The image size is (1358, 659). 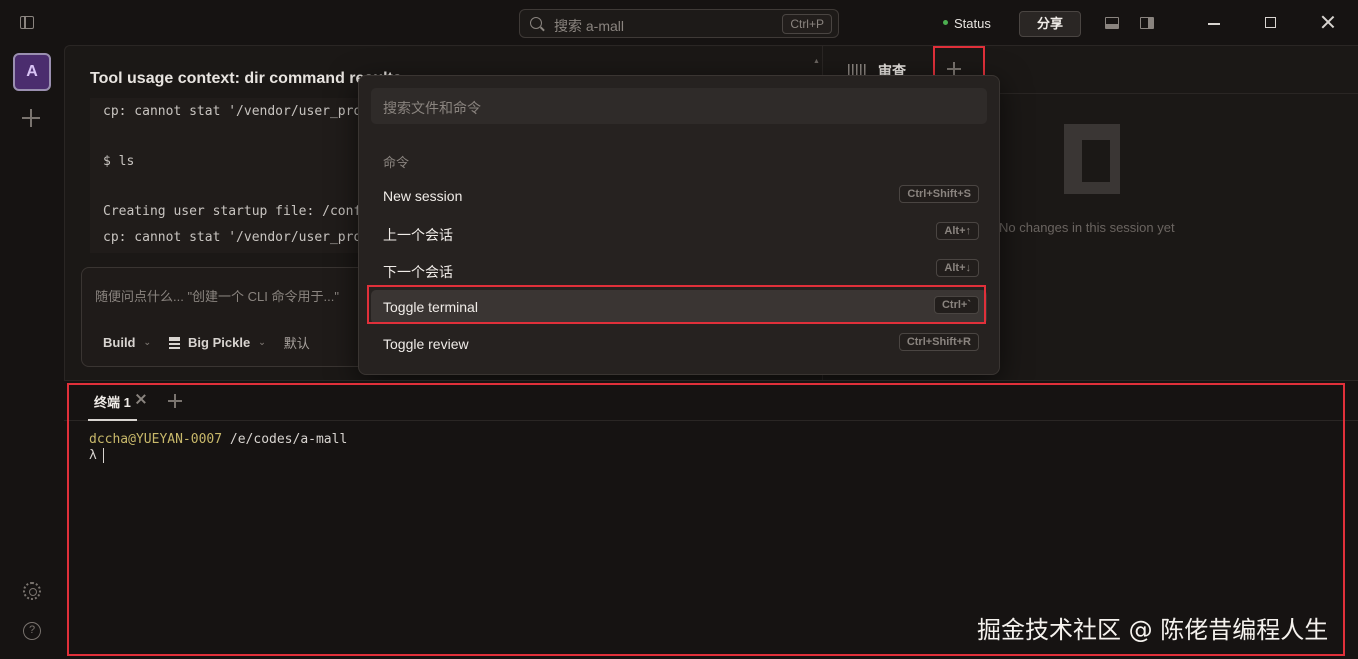 I want to click on diff-icon, so click(x=857, y=69).